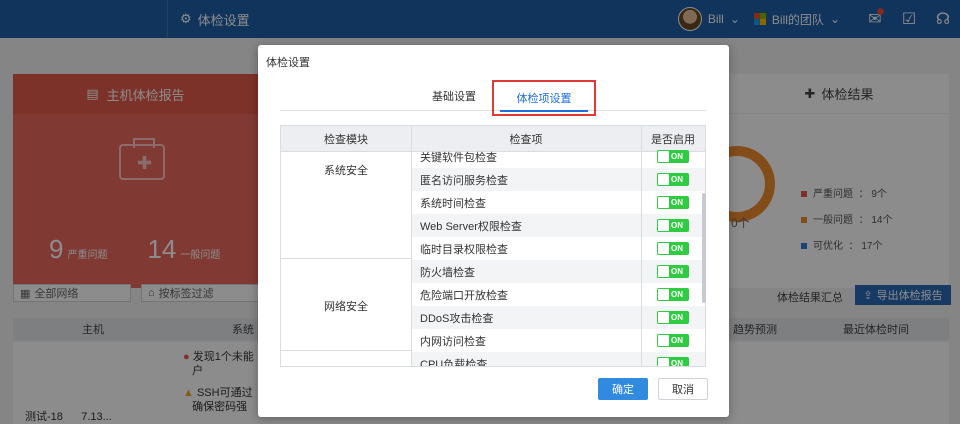 The width and height of the screenshot is (960, 424). What do you see at coordinates (458, 157) in the screenshot?
I see `check-item-label: 关键软件包检查` at bounding box center [458, 157].